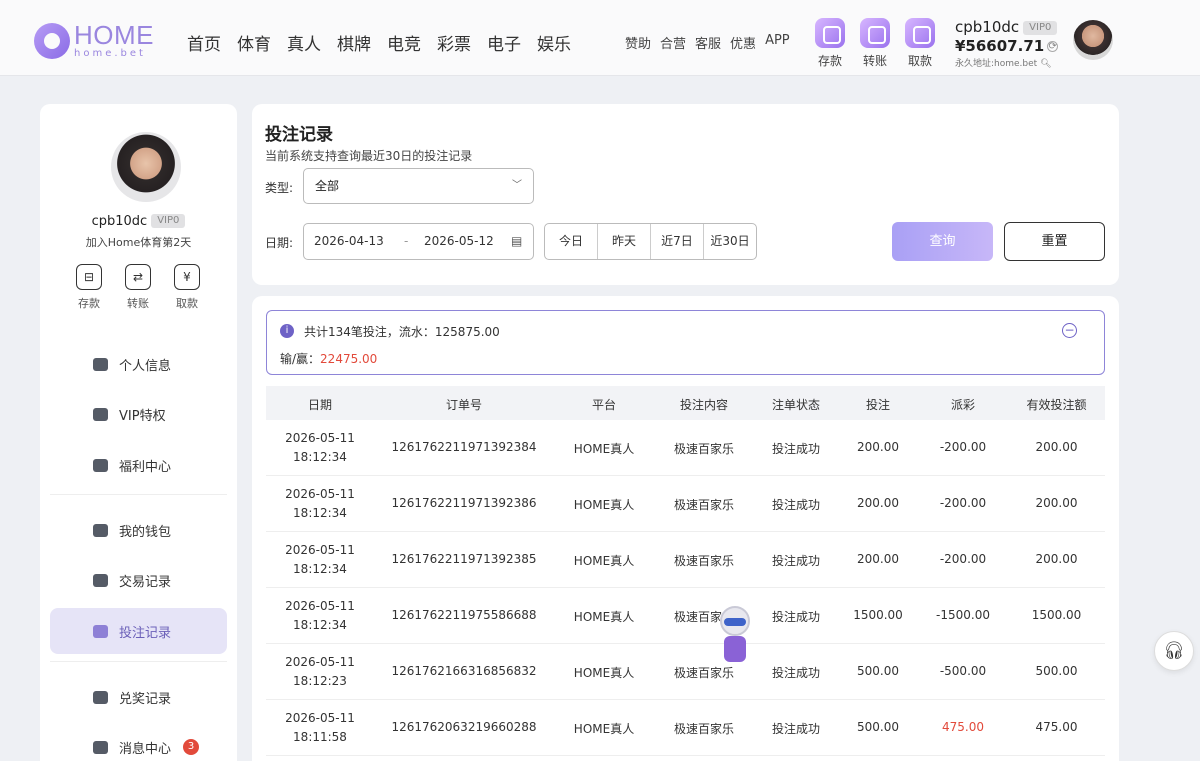  What do you see at coordinates (1093, 40) in the screenshot?
I see `header-avatar` at bounding box center [1093, 40].